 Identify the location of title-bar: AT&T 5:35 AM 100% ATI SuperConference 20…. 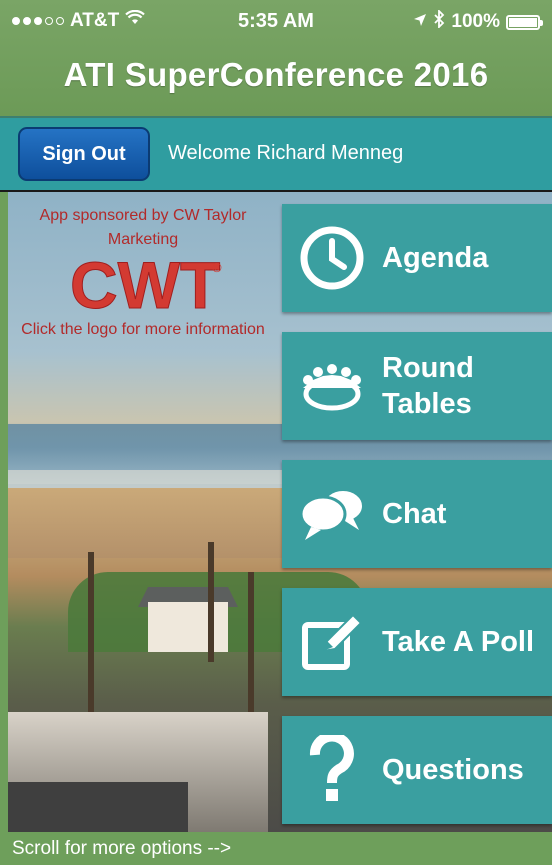
(276, 58).